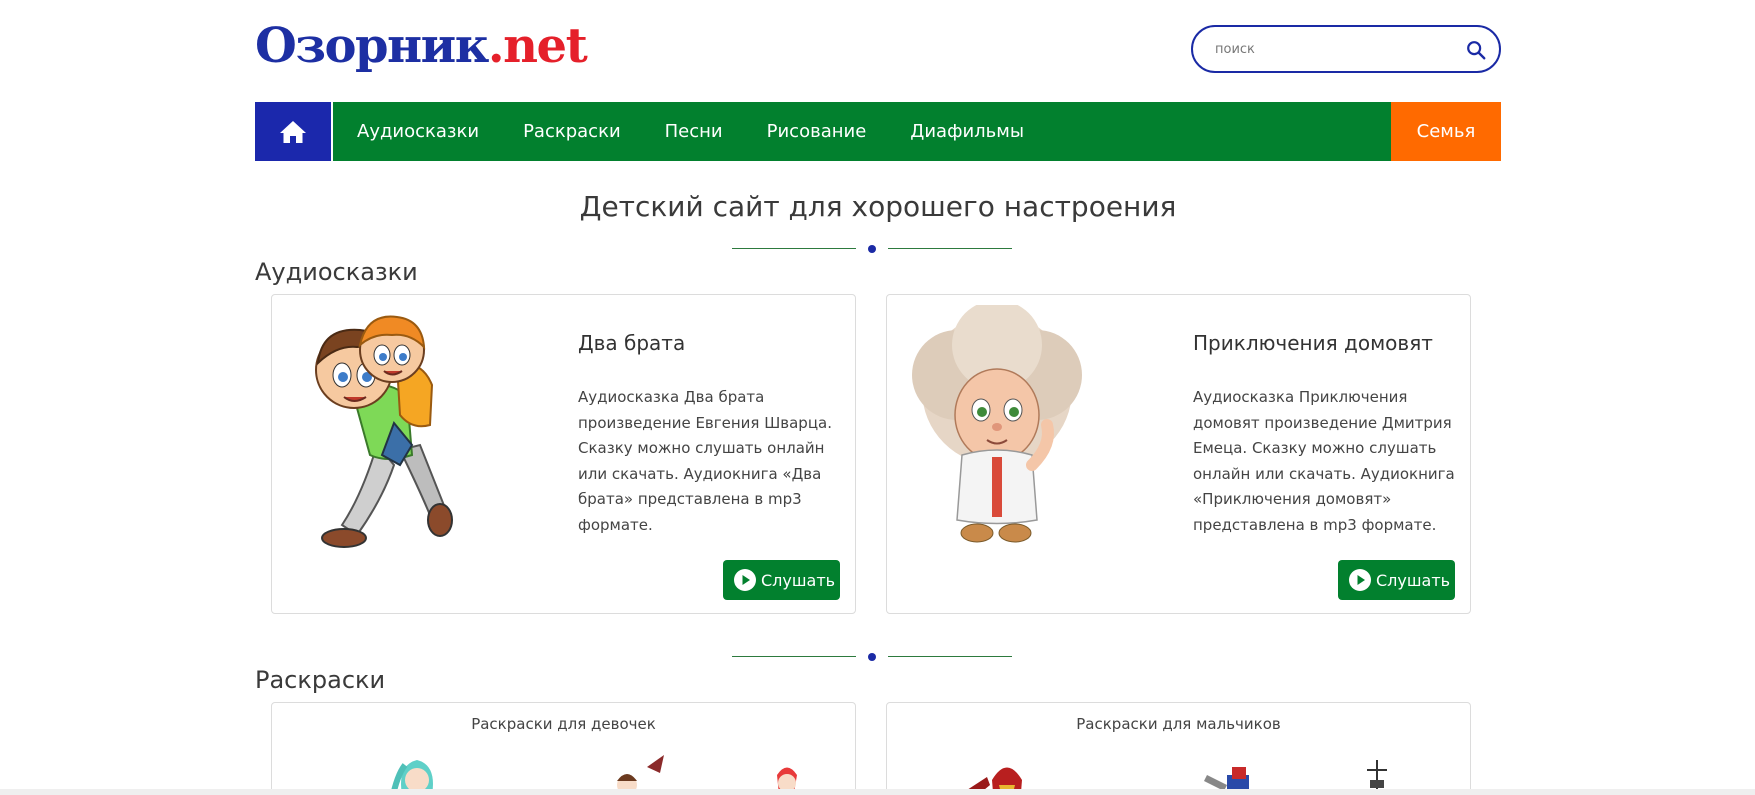  I want to click on audiotale-title: Два брата, so click(631, 343).